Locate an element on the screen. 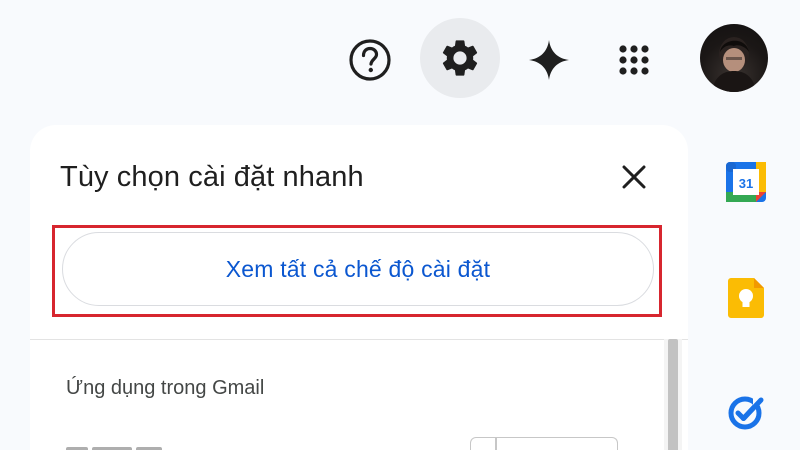  help-circle-icon is located at coordinates (370, 60).